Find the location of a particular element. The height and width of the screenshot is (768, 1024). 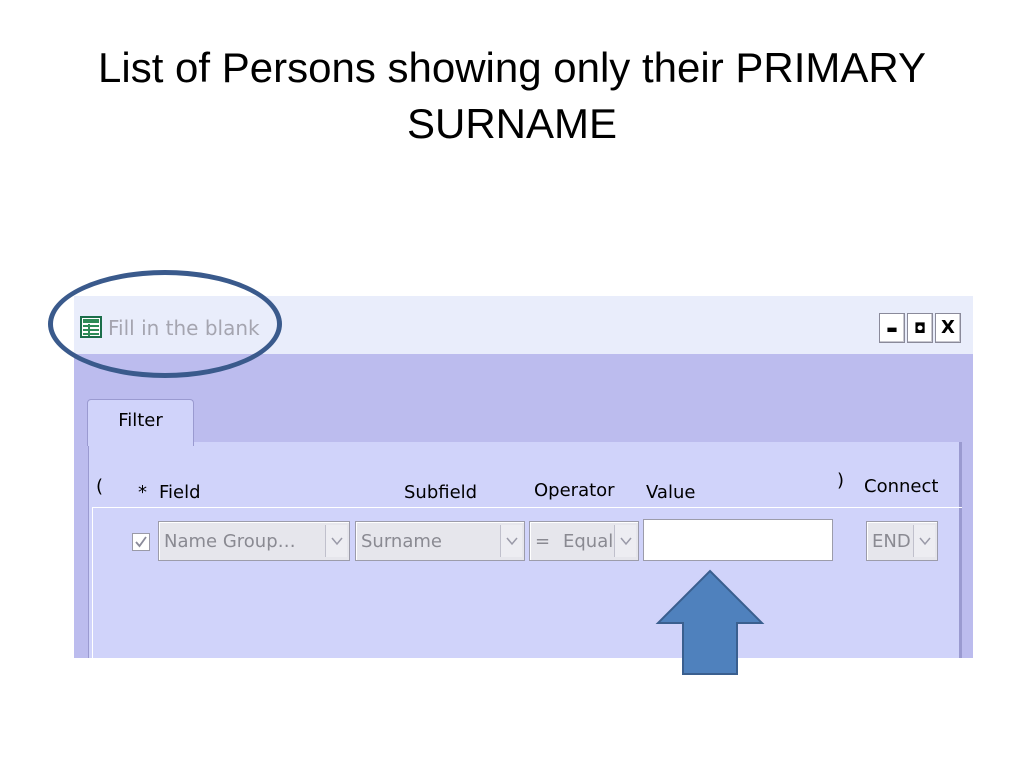

check-icon is located at coordinates (141, 542).